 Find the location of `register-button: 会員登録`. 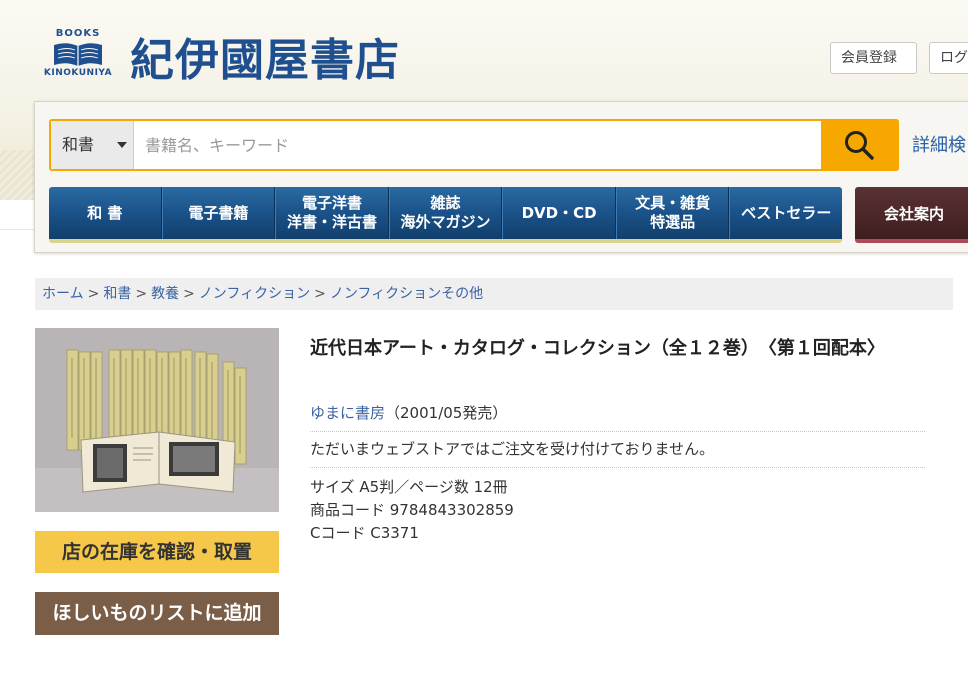

register-button: 会員登録 is located at coordinates (873, 58).